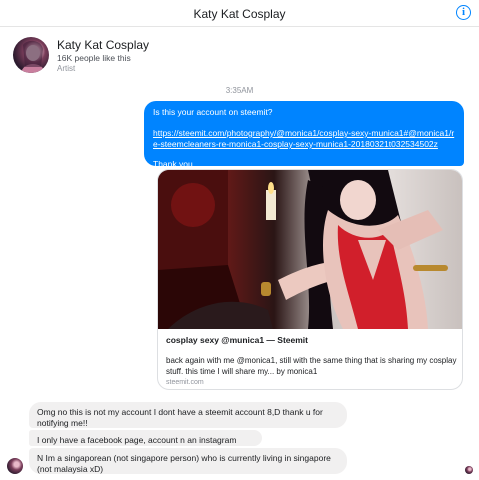 This screenshot has height=480, width=479. What do you see at coordinates (463, 12) in the screenshot?
I see `info-icon: i` at bounding box center [463, 12].